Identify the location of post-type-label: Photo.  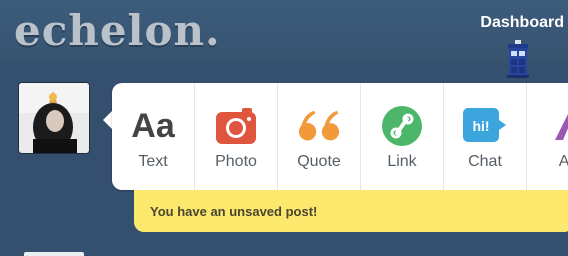
(236, 161).